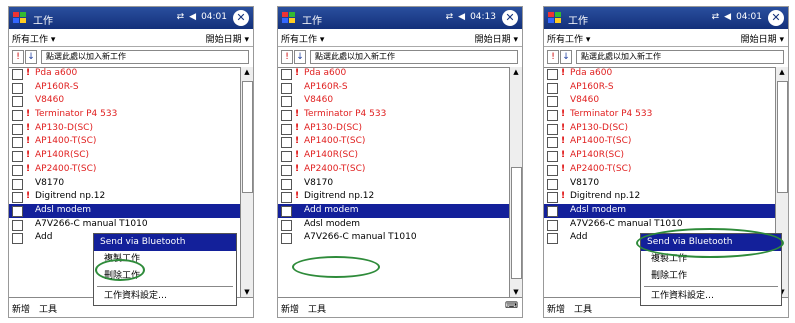 The image size is (795, 323). I want to click on sort-dropdown: 開始日期 ▾, so click(496, 38).